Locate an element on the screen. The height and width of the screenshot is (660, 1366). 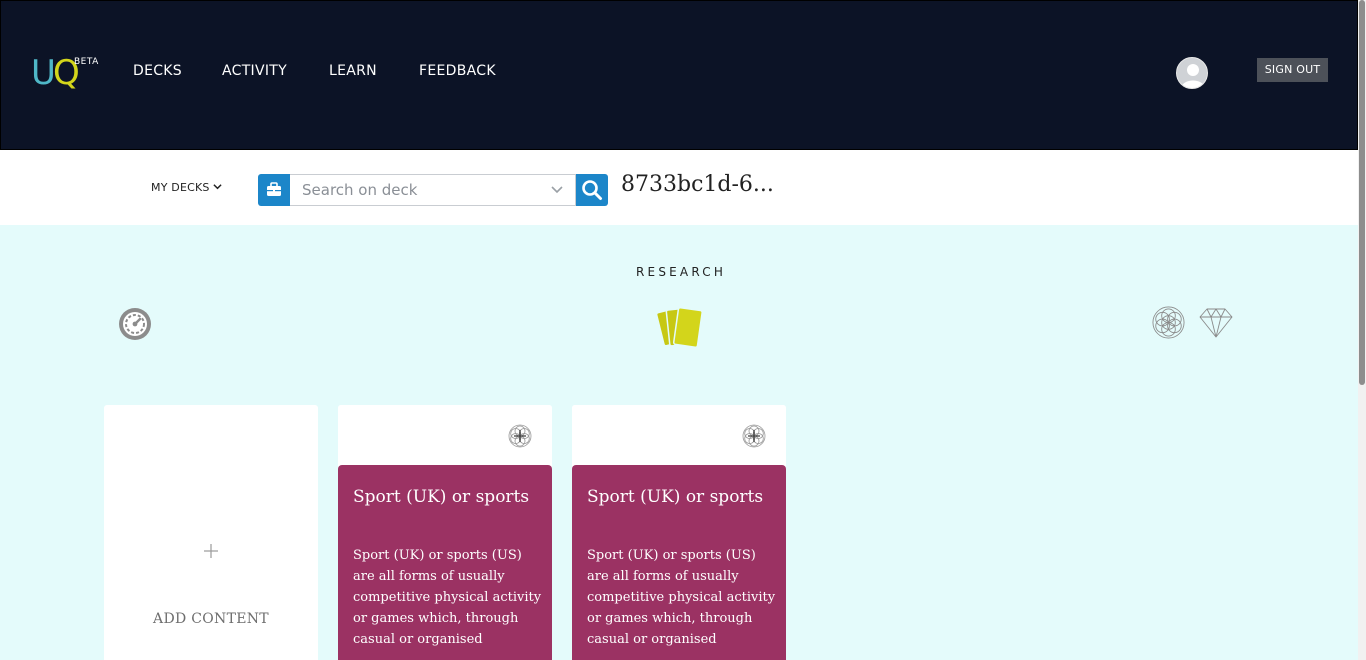
plus-icon is located at coordinates (211, 551).